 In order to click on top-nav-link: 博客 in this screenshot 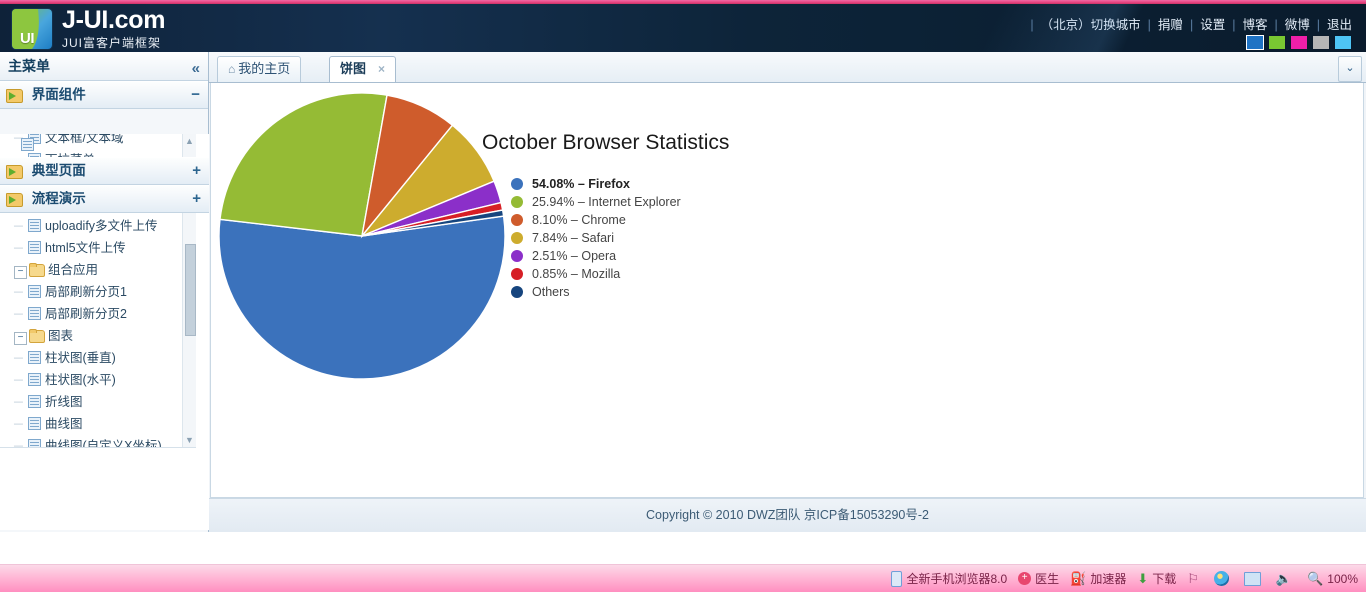, I will do `click(1254, 25)`.